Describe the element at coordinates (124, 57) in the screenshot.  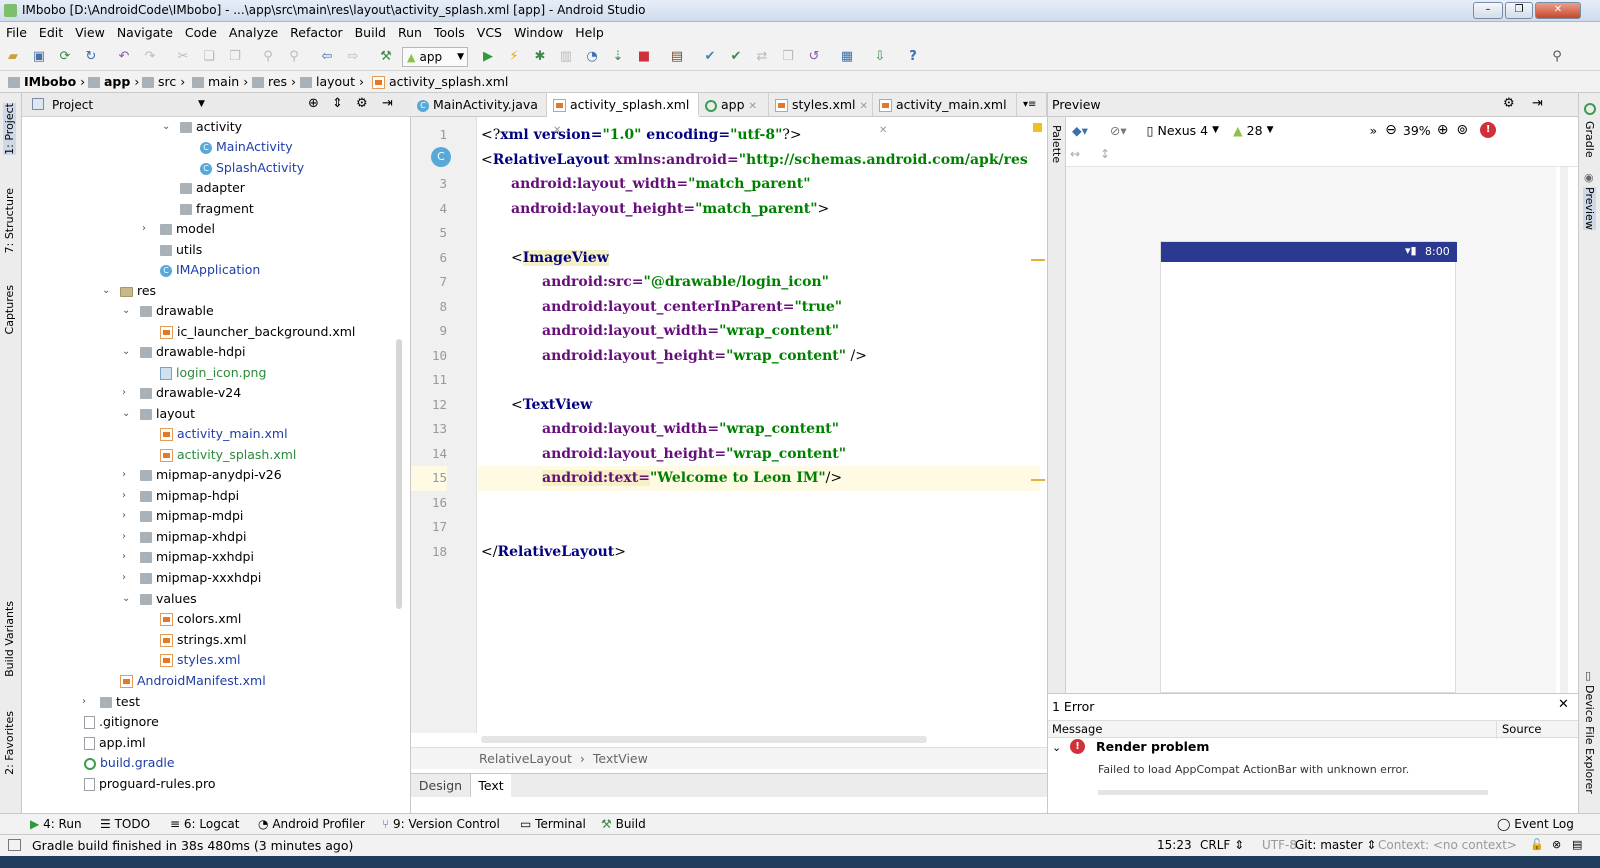
I see `undo-icon: ↶` at that location.